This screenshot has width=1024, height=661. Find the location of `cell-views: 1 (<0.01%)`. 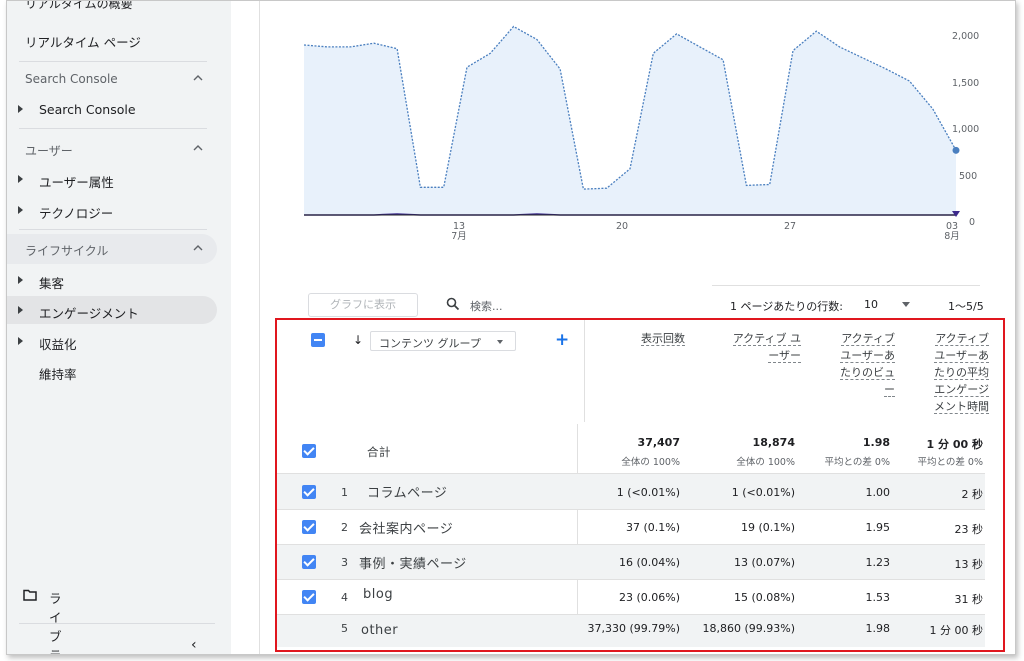

cell-views: 1 (<0.01%) is located at coordinates (648, 492).